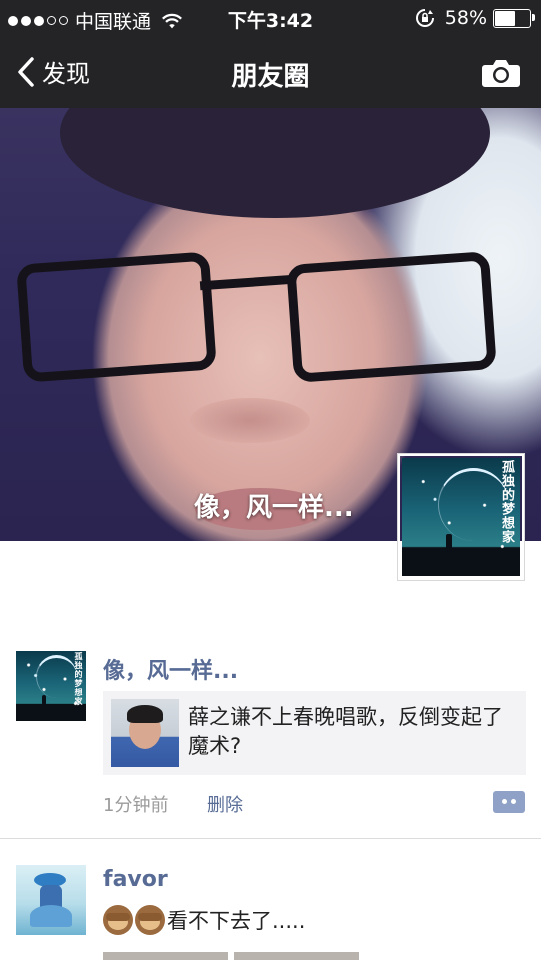 The height and width of the screenshot is (960, 541). What do you see at coordinates (250, 420) in the screenshot?
I see `cover-nose` at bounding box center [250, 420].